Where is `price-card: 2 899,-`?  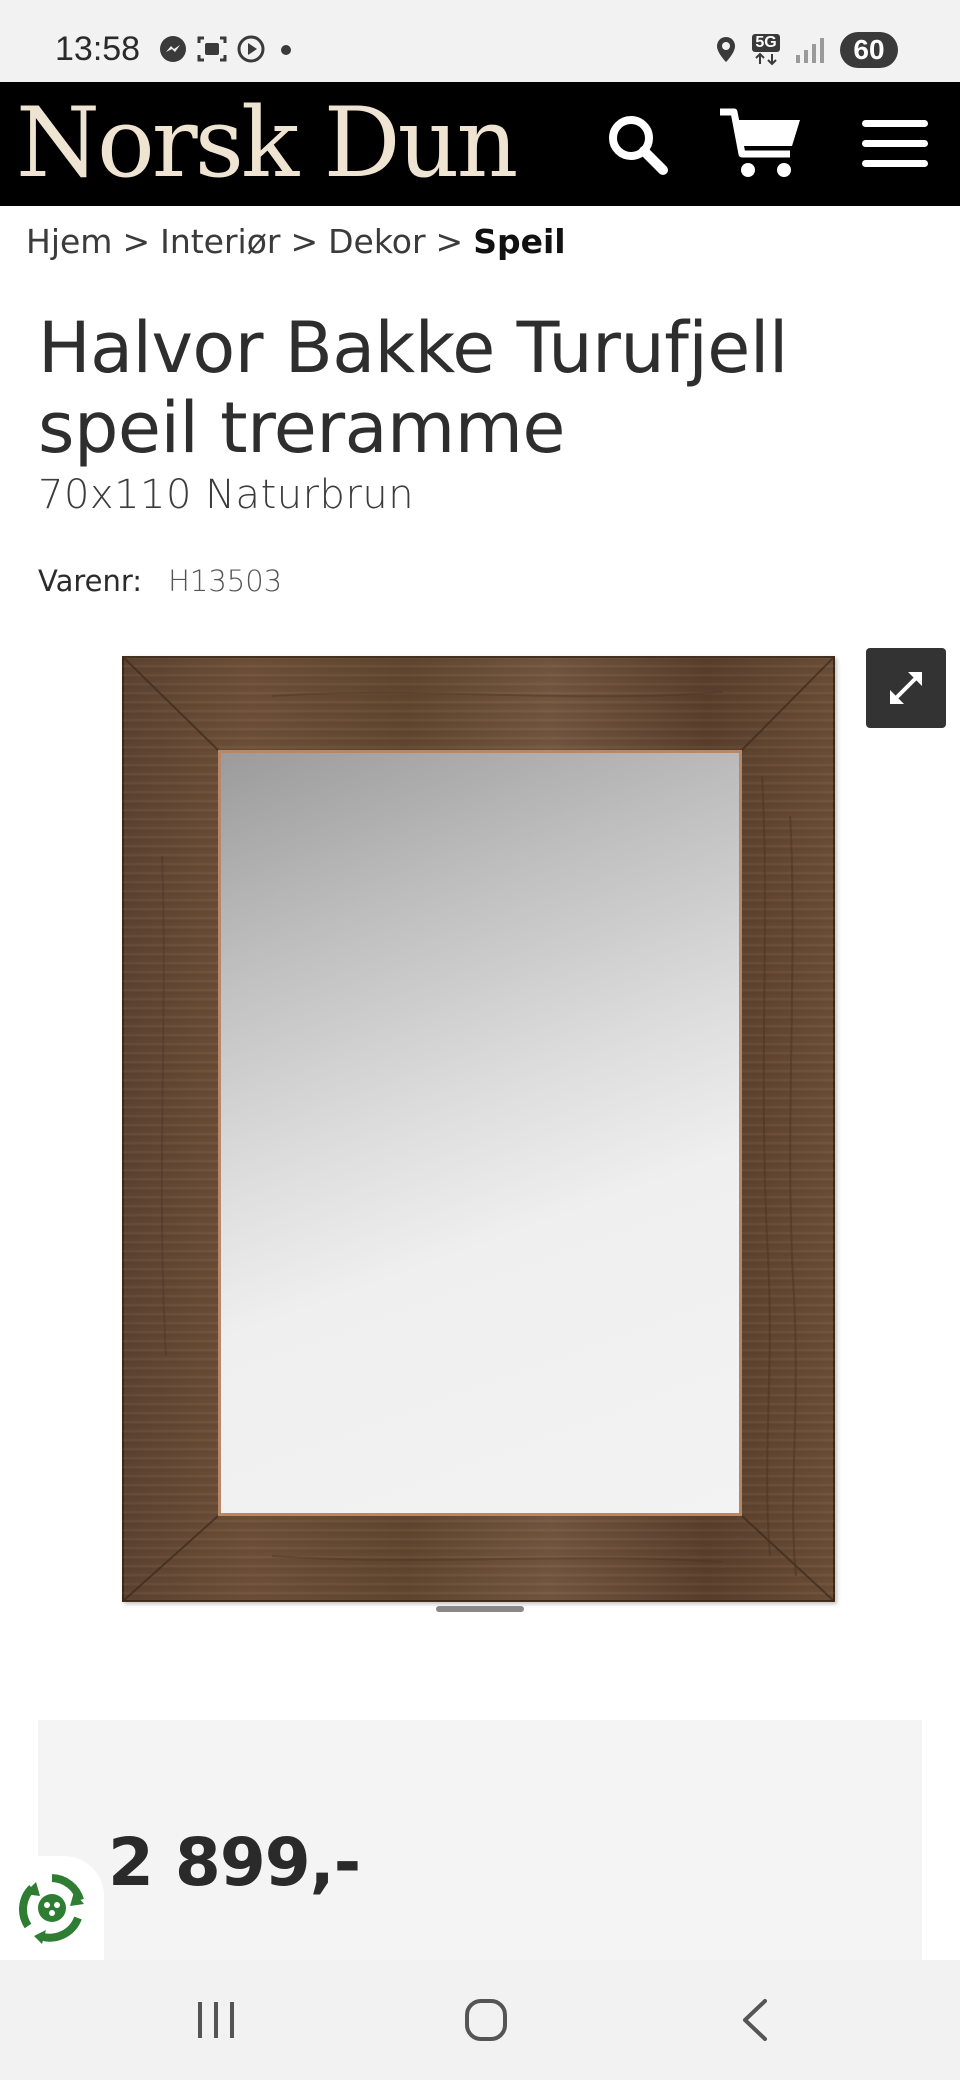 price-card: 2 899,- is located at coordinates (480, 1850).